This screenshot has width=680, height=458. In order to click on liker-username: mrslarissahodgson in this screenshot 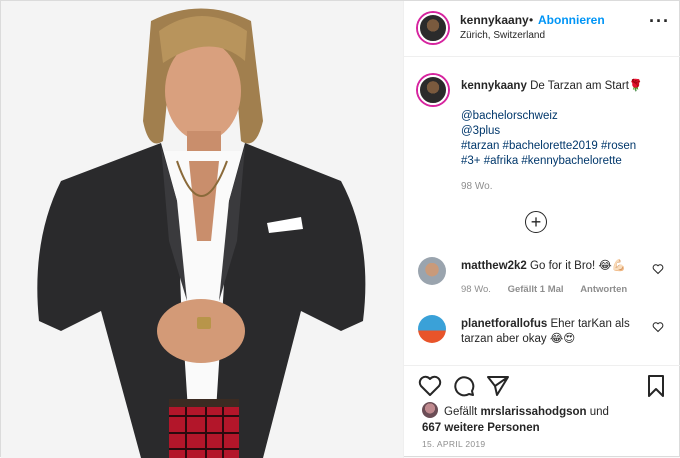, I will do `click(533, 412)`.